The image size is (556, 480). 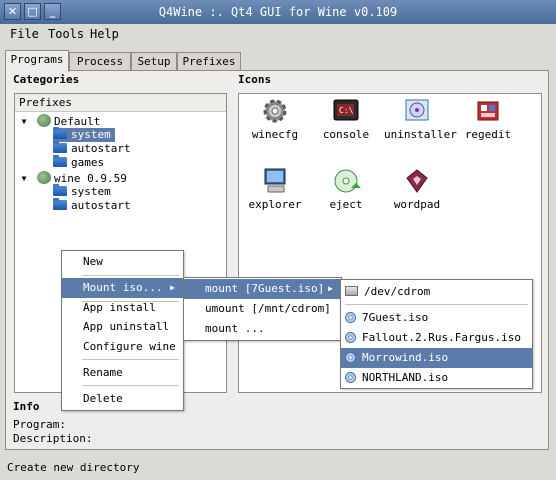 I want to click on icon-item-wordpad: wordpad, so click(x=417, y=188).